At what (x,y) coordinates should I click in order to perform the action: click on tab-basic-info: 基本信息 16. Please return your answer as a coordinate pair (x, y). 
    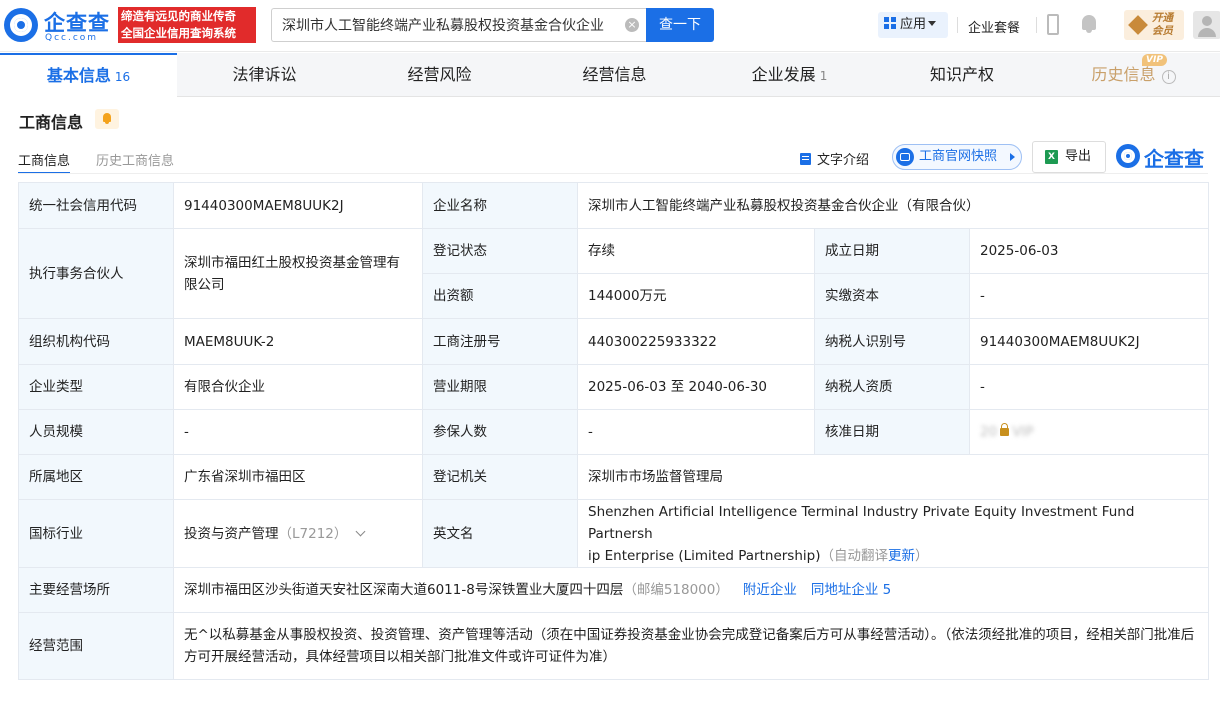
    Looking at the image, I should click on (88, 75).